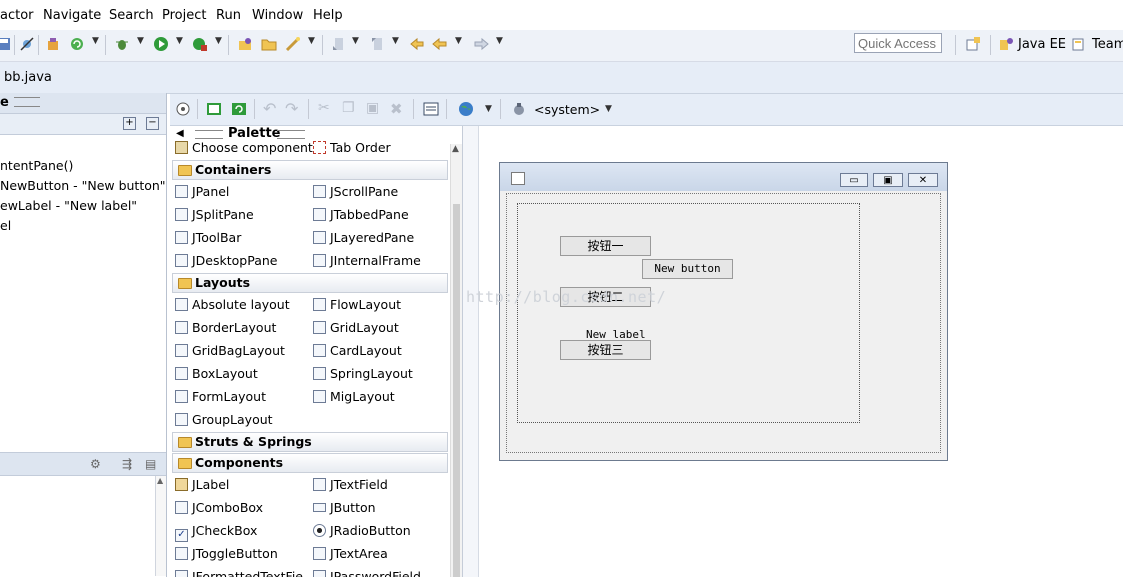  I want to click on refresh-green-icon, so click(77, 44).